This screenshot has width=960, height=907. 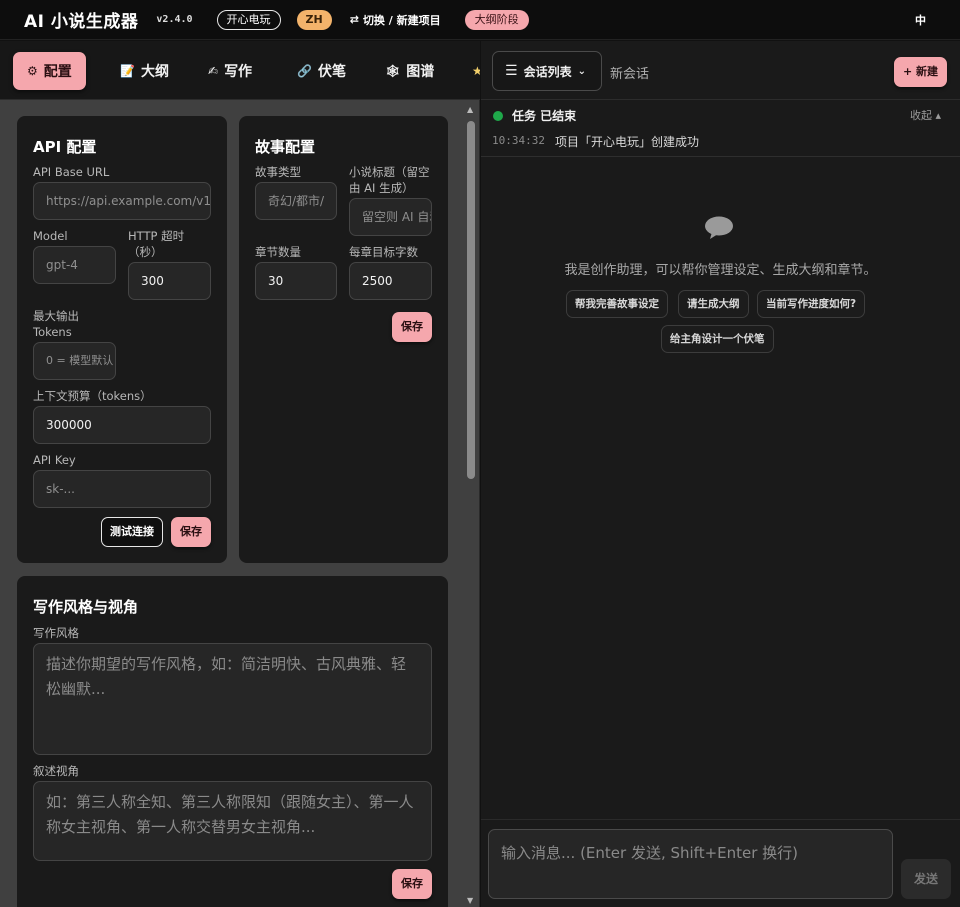 I want to click on send-button: 发送, so click(x=926, y=879).